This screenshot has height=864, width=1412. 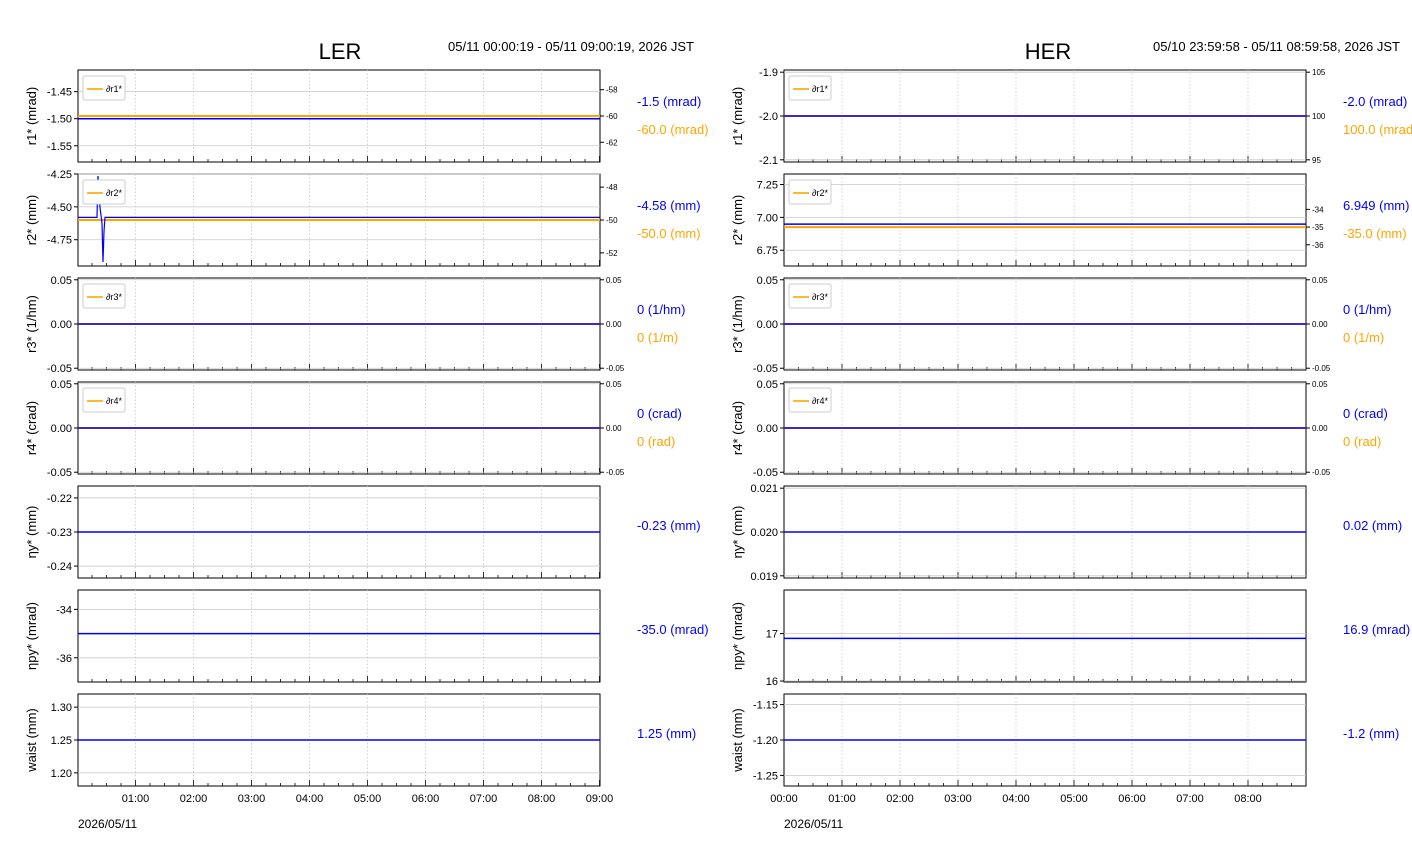 What do you see at coordinates (114, 297) in the screenshot?
I see `legend-label: ∂r3*` at bounding box center [114, 297].